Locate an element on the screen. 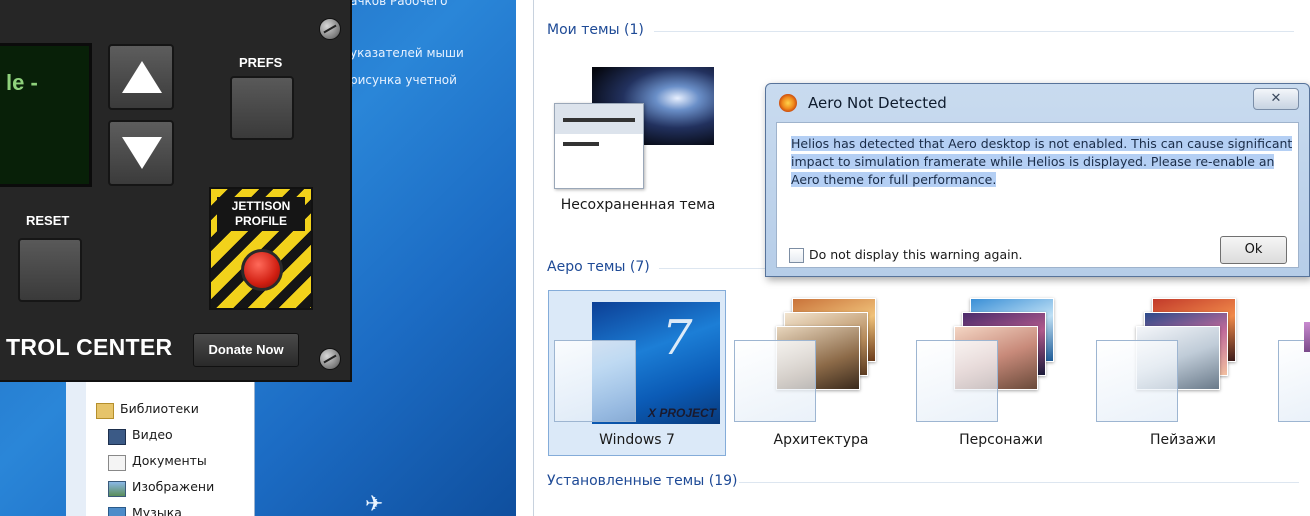 The width and height of the screenshot is (1310, 516). image-icon is located at coordinates (117, 489).